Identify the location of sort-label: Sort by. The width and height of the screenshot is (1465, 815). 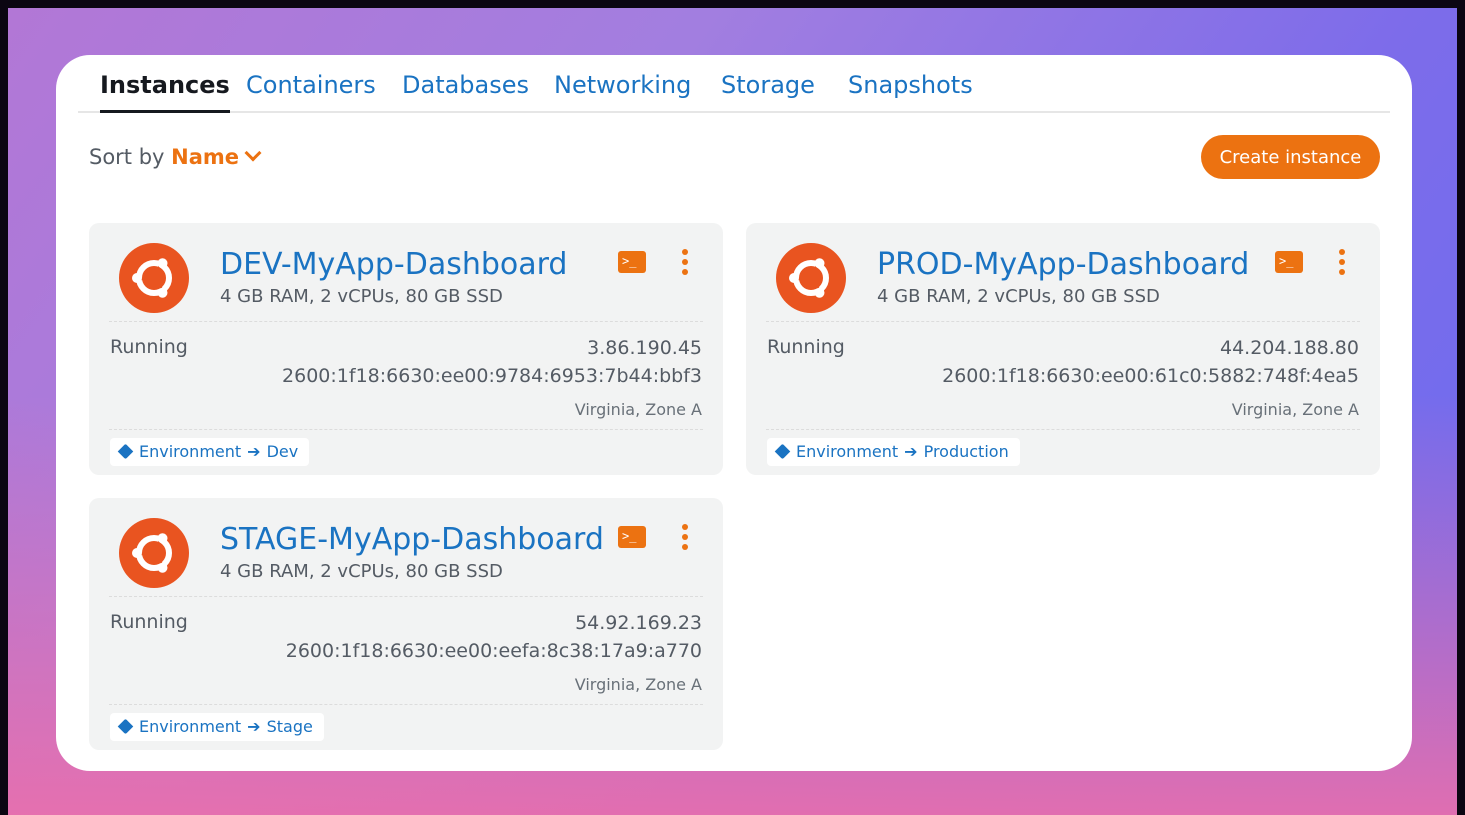
(127, 157).